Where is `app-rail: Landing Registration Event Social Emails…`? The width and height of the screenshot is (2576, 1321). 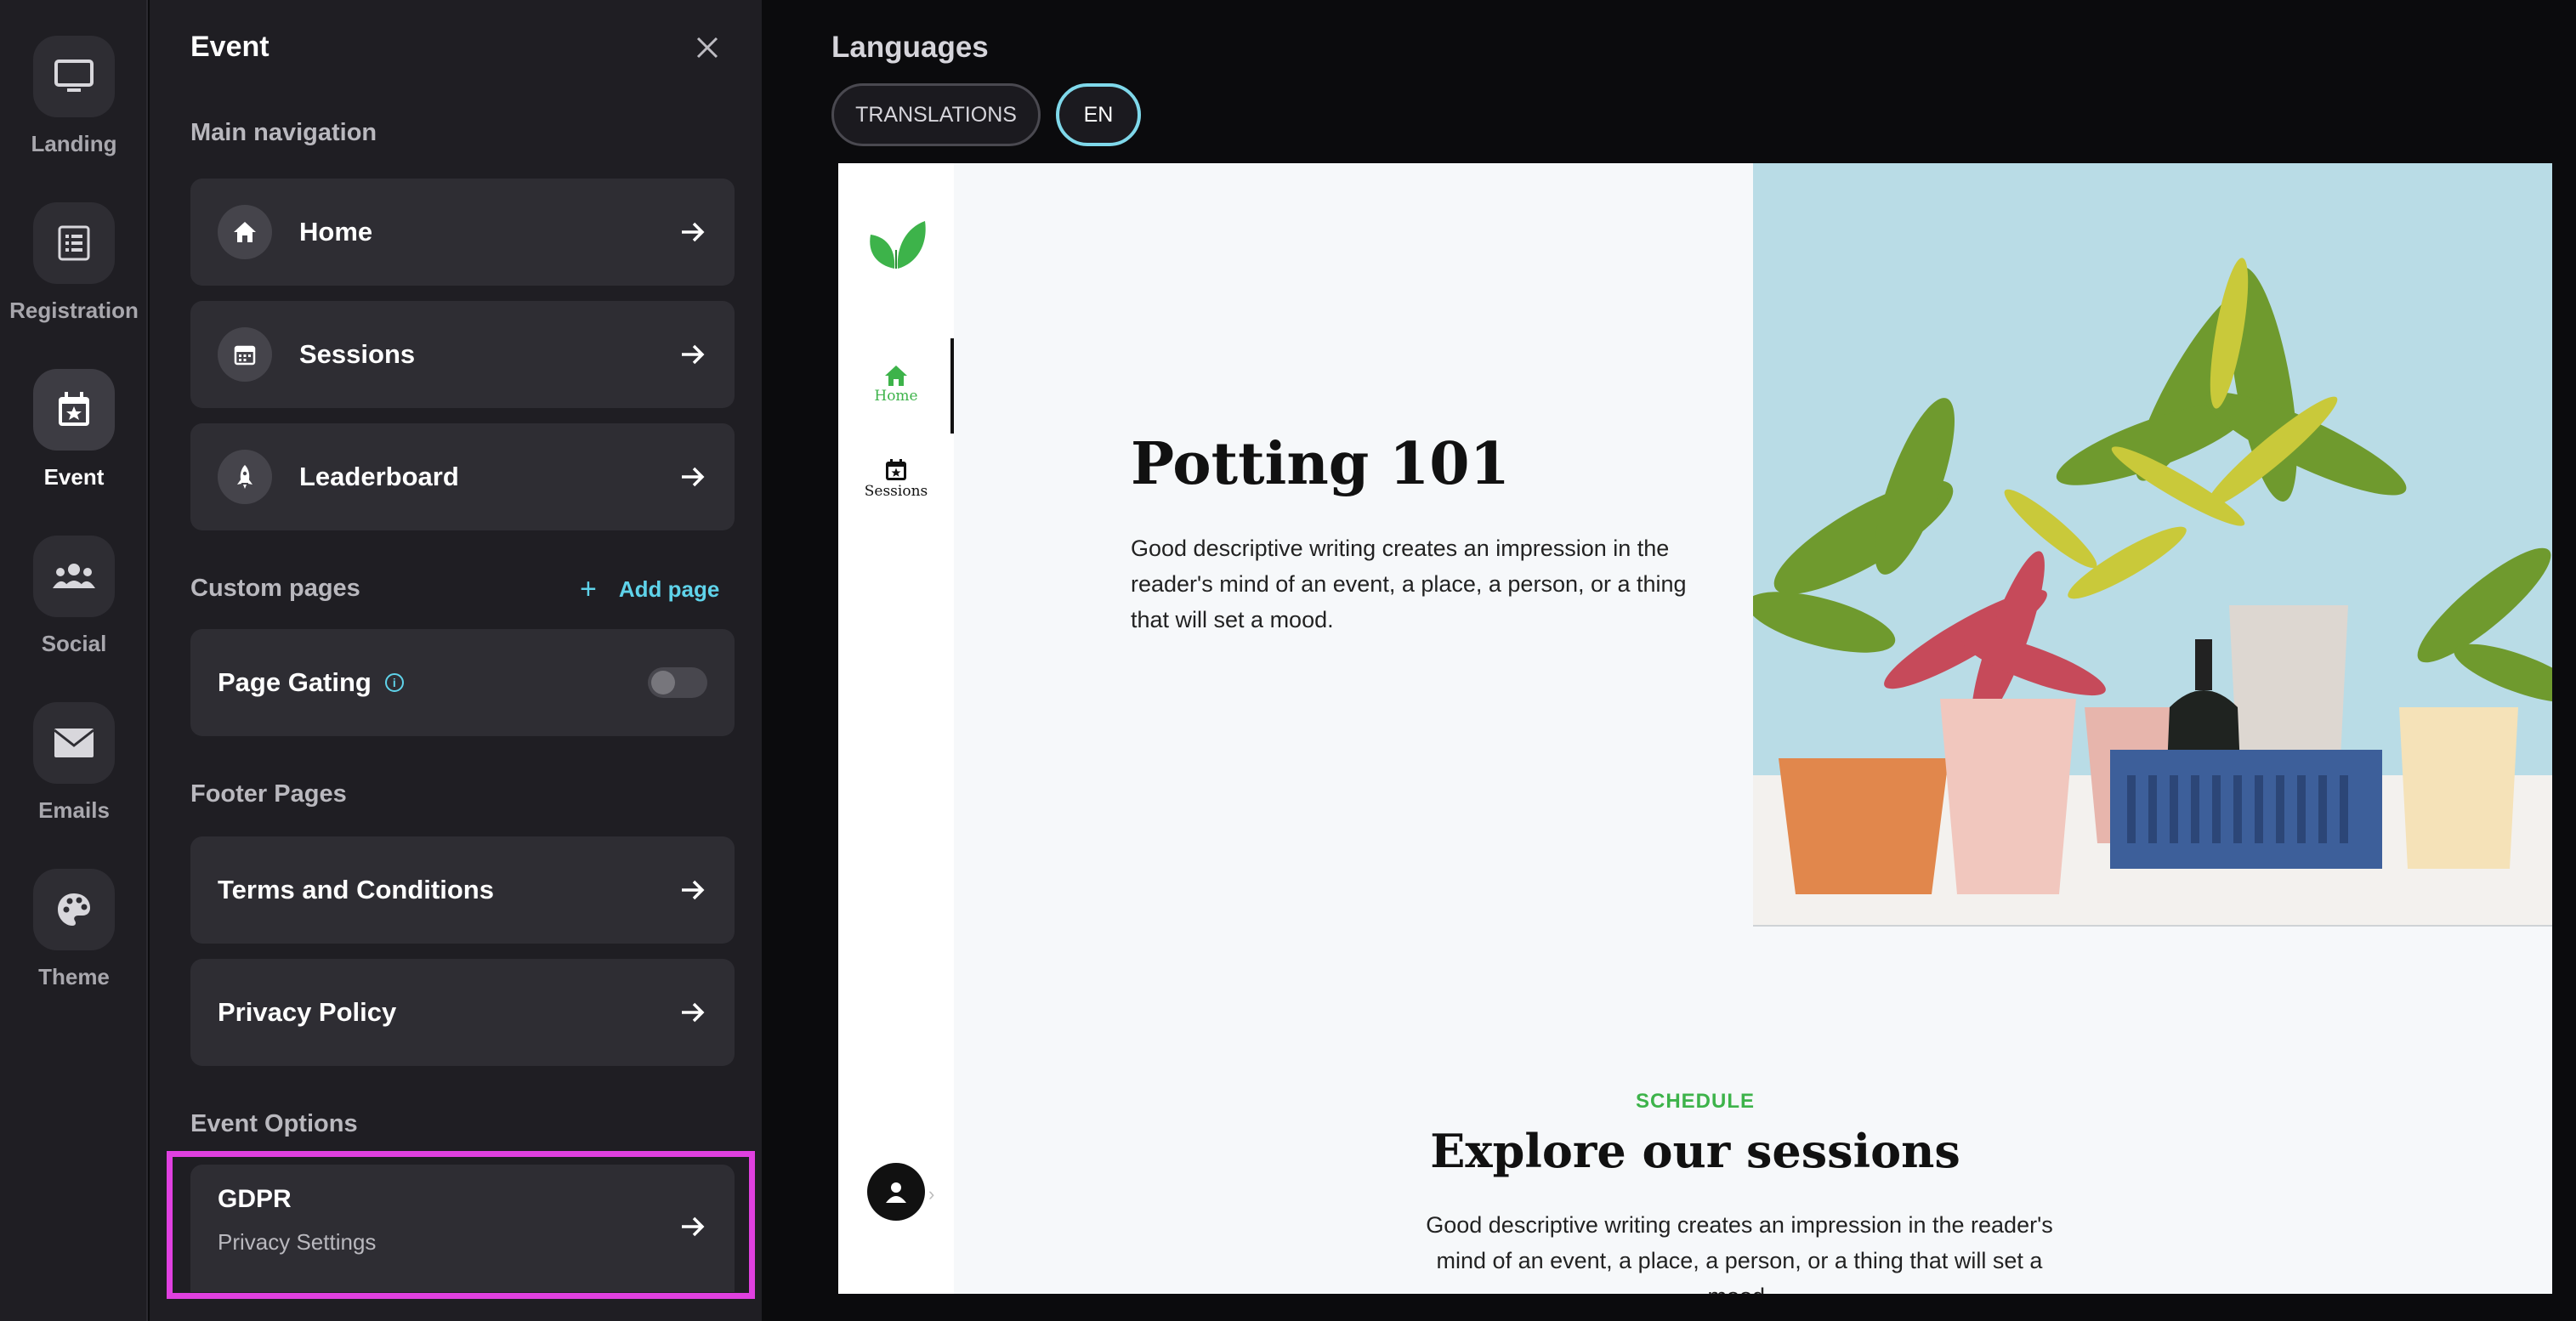
app-rail: Landing Registration Event Social Emails… is located at coordinates (74, 660).